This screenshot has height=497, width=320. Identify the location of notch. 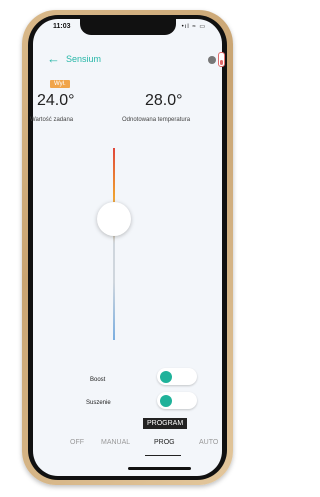
(127, 27).